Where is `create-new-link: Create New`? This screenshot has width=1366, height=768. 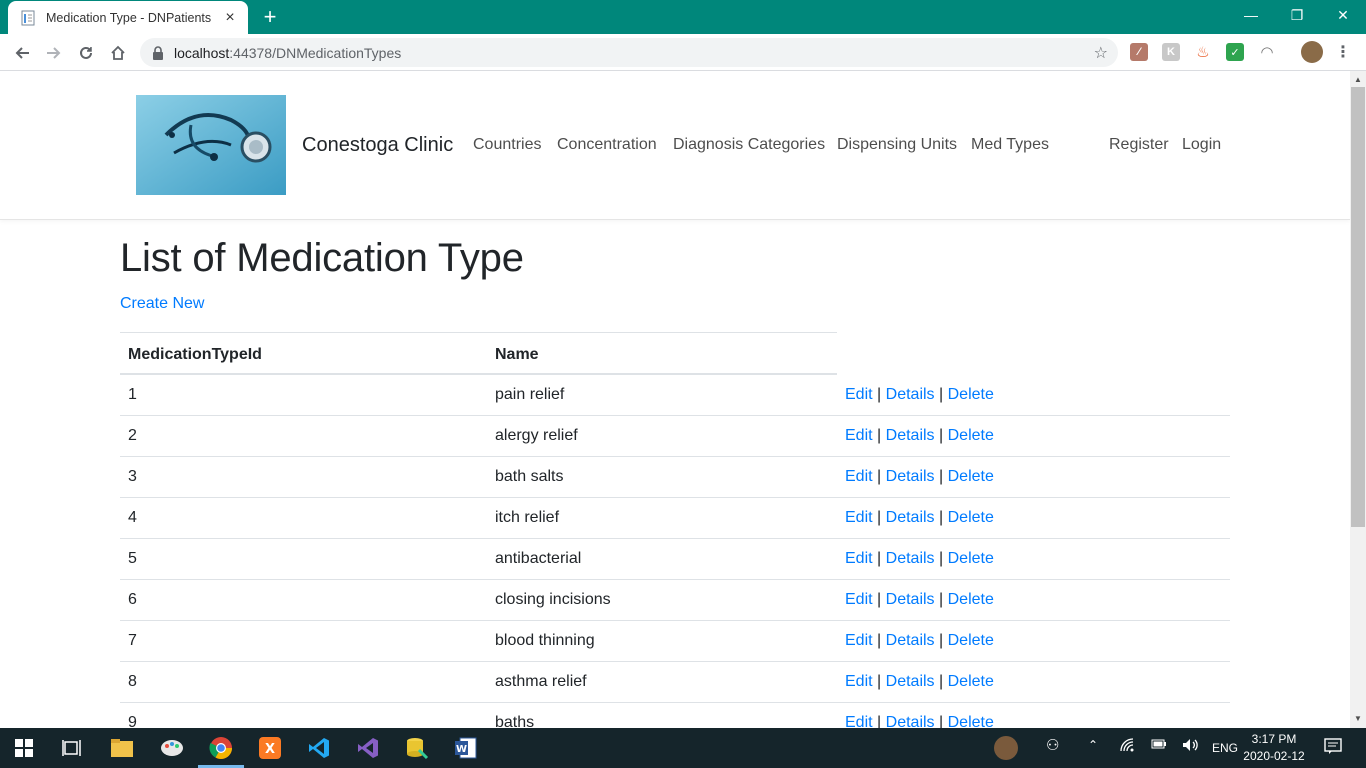 create-new-link: Create New is located at coordinates (162, 304).